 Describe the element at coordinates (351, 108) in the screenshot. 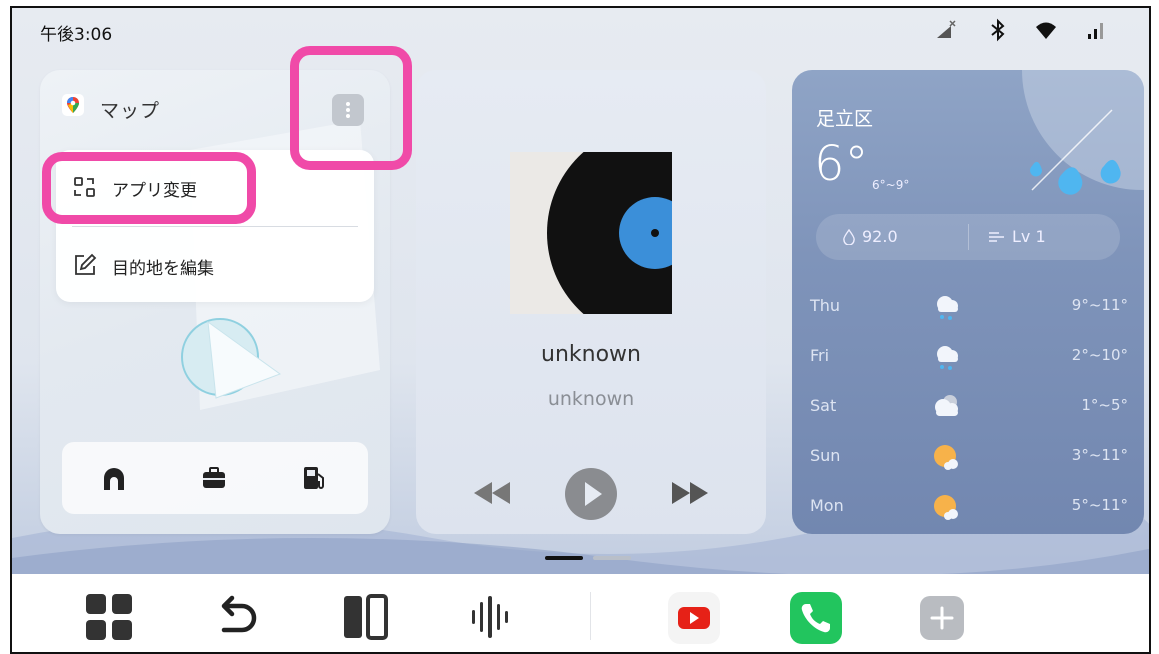

I see `highlight-more-button` at that location.